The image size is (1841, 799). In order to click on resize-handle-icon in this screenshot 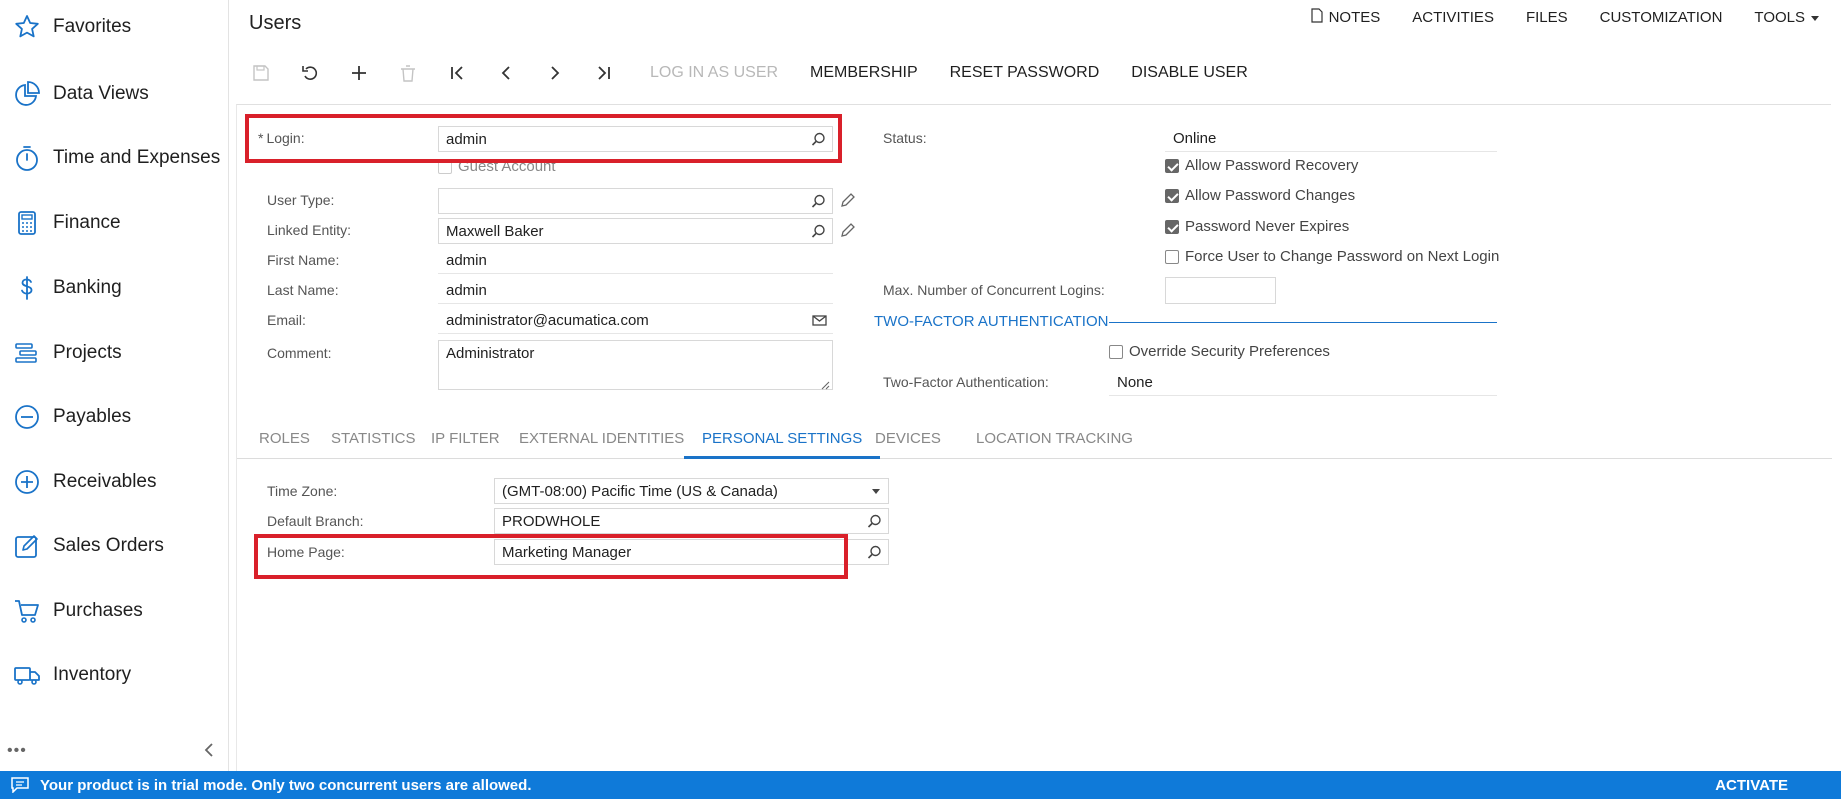, I will do `click(825, 383)`.